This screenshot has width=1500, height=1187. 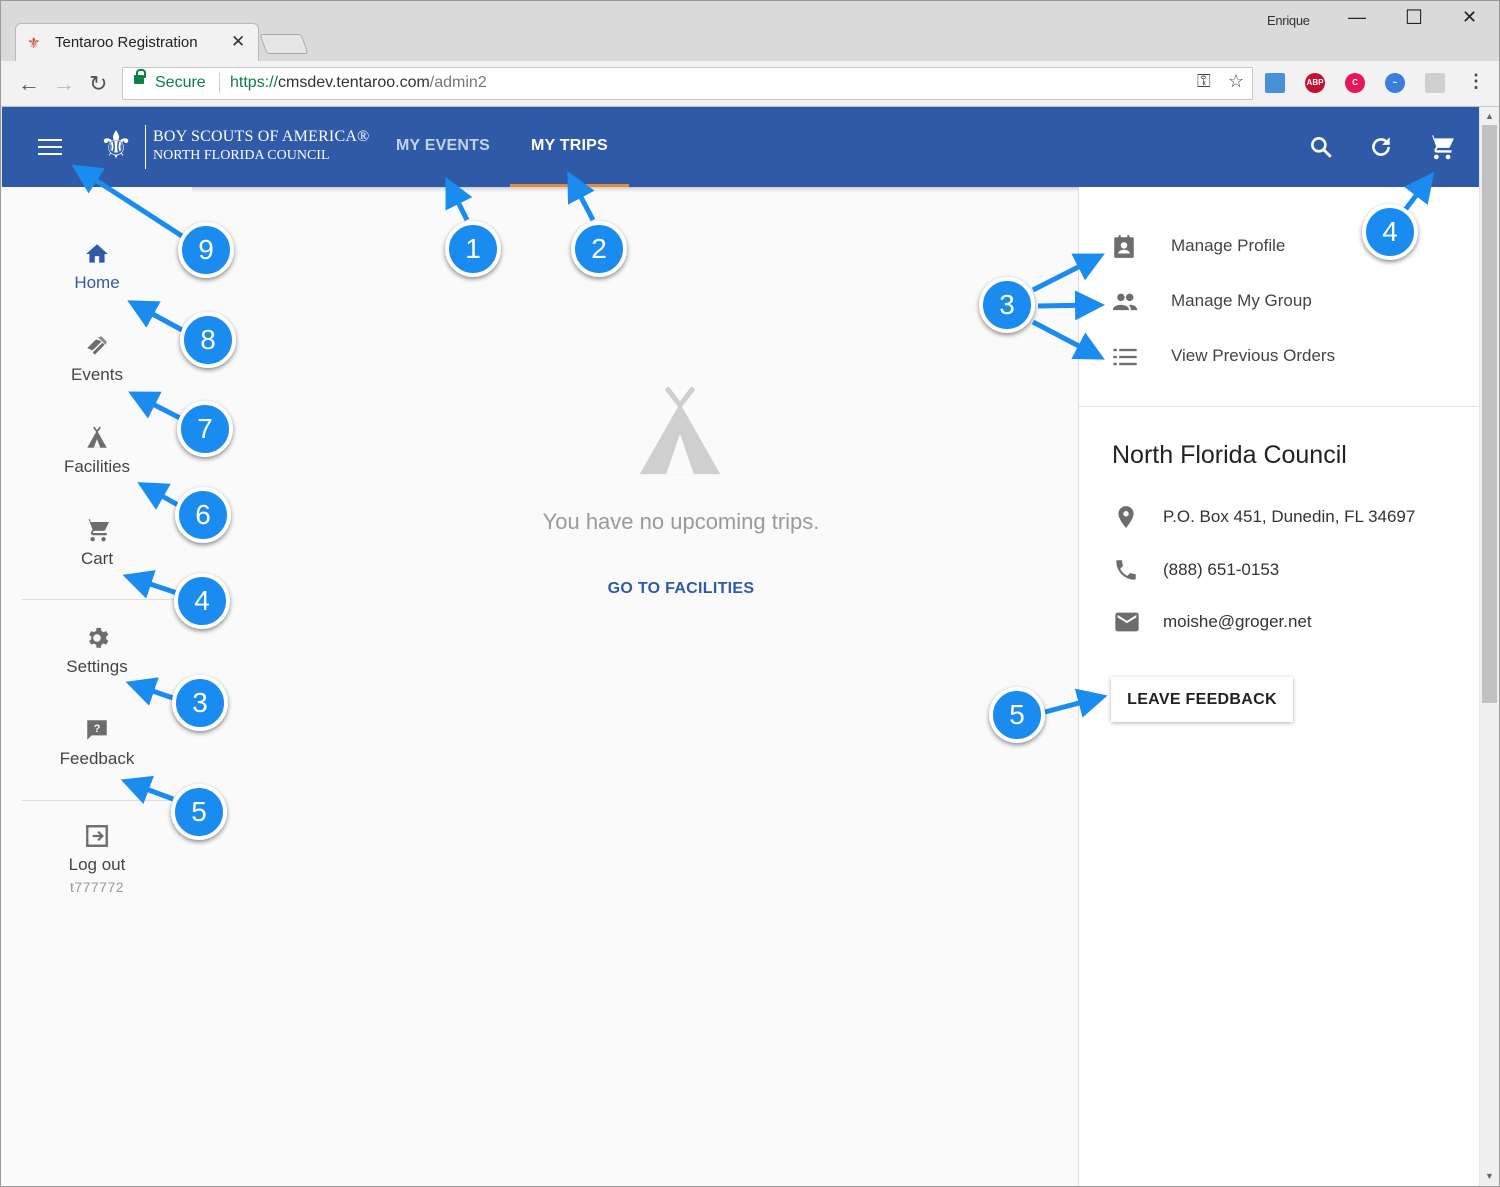 I want to click on view-previous-orders-link: View Previous Orders, so click(x=1253, y=356).